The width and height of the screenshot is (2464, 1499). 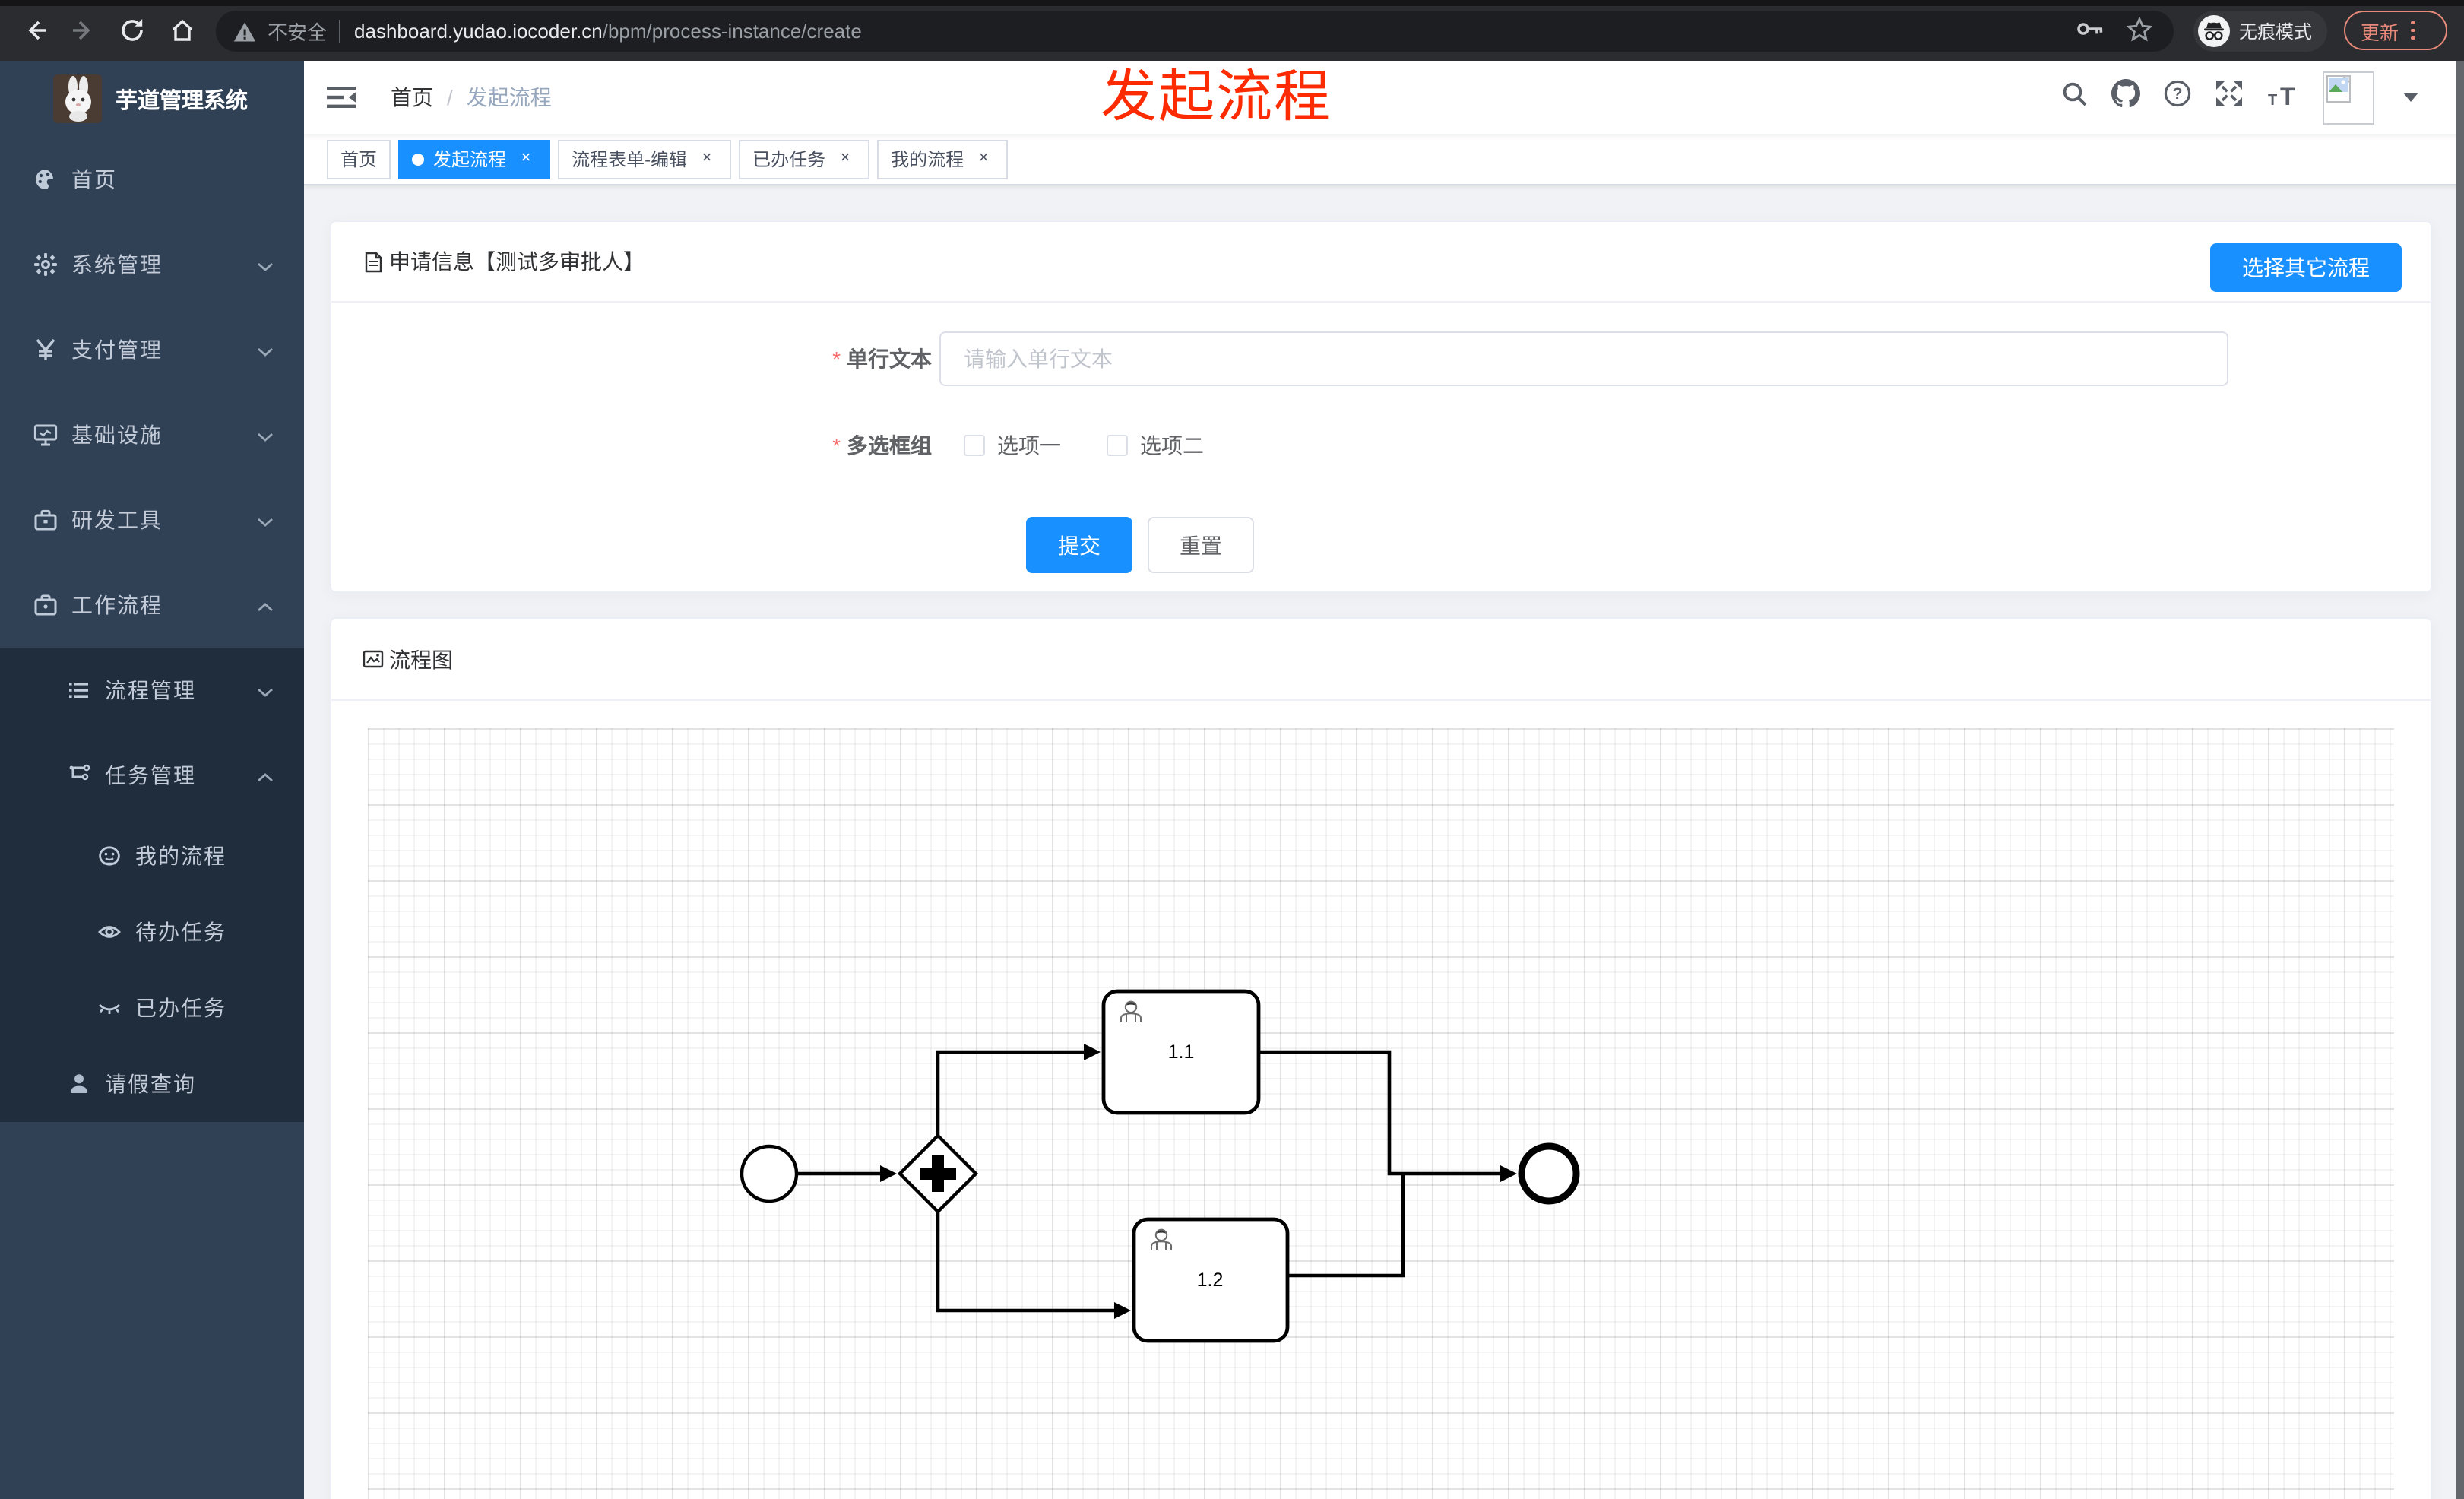 I want to click on scrollbar, so click(x=2460, y=780).